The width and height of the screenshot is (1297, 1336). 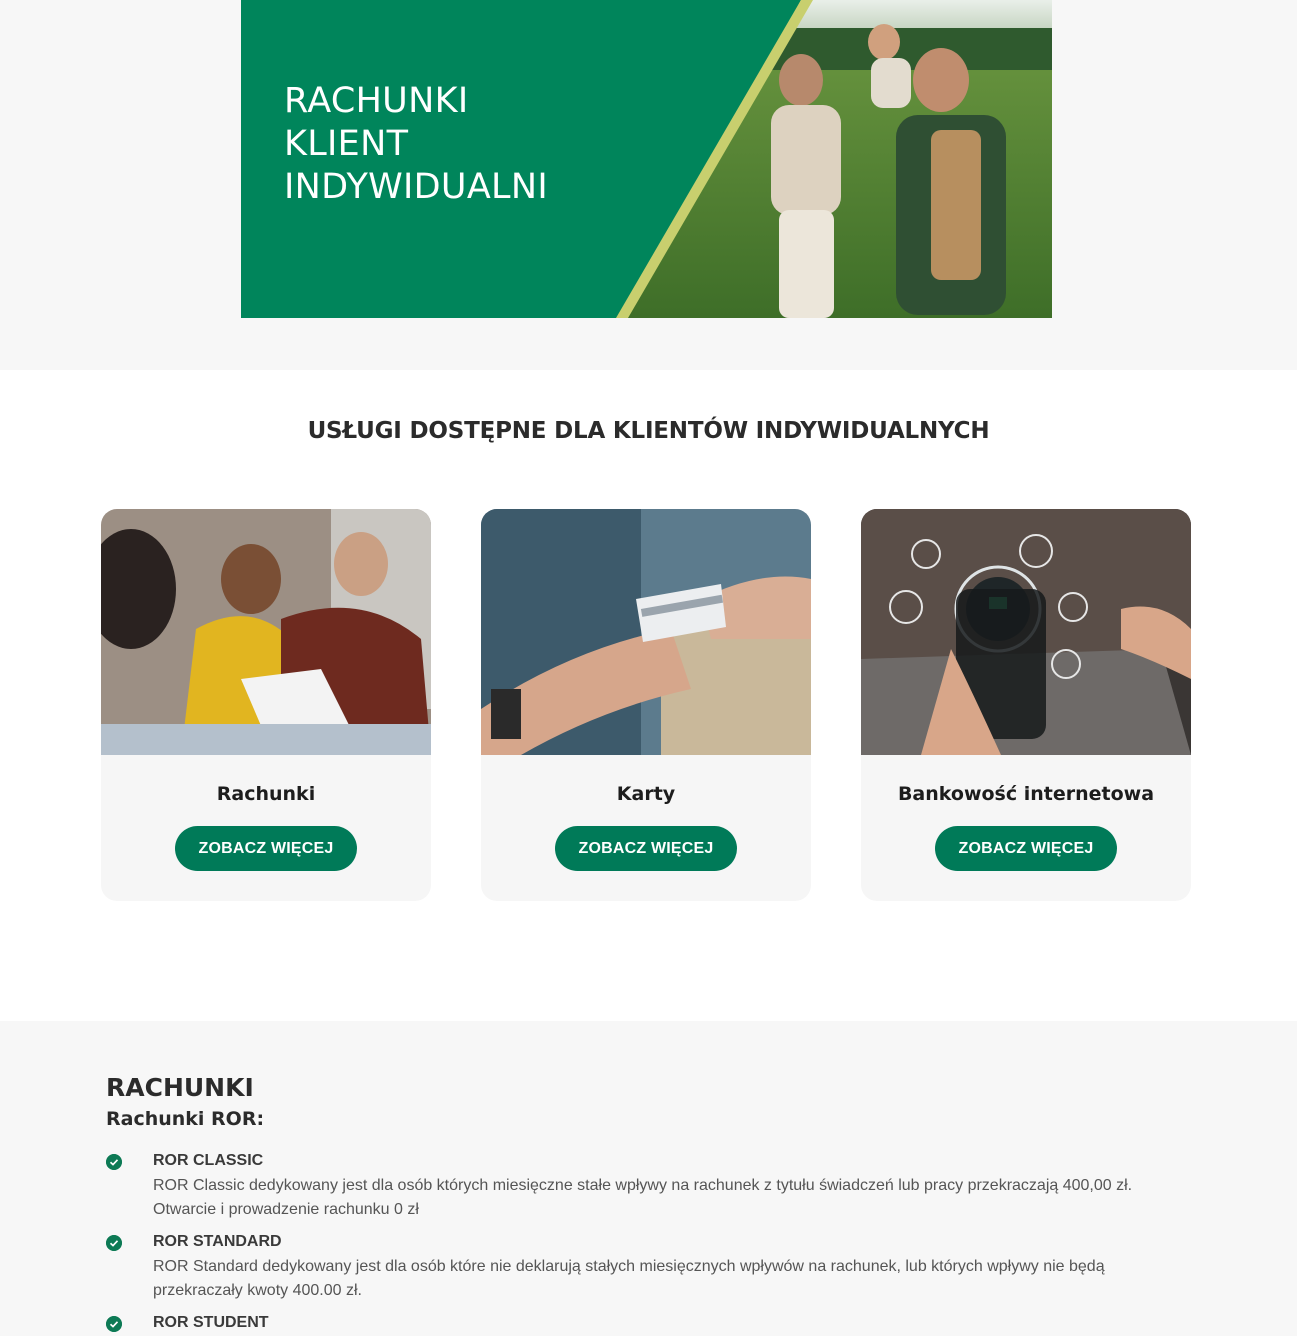 What do you see at coordinates (211, 1322) in the screenshot?
I see `account-name: ROR STUDENT` at bounding box center [211, 1322].